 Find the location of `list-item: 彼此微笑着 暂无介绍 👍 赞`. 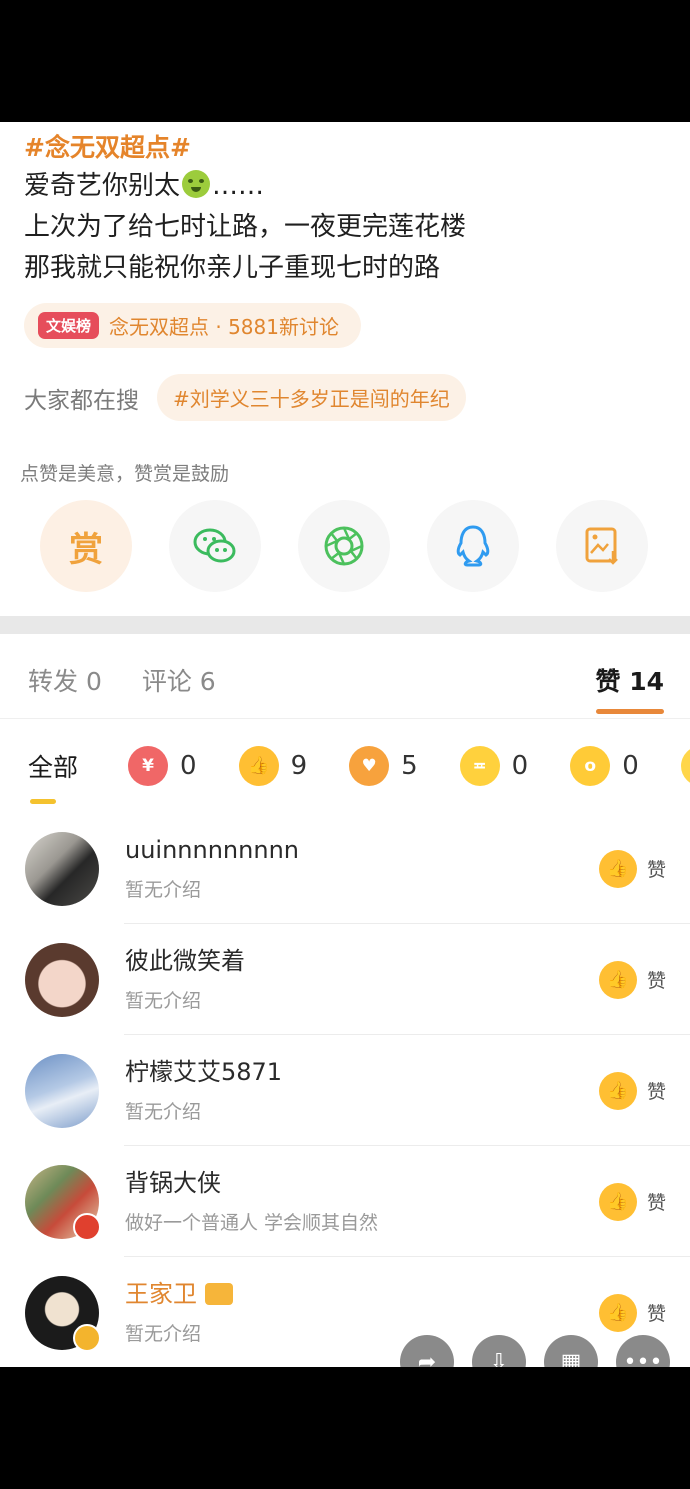

list-item: 彼此微笑着 暂无介绍 👍 赞 is located at coordinates (345, 979).